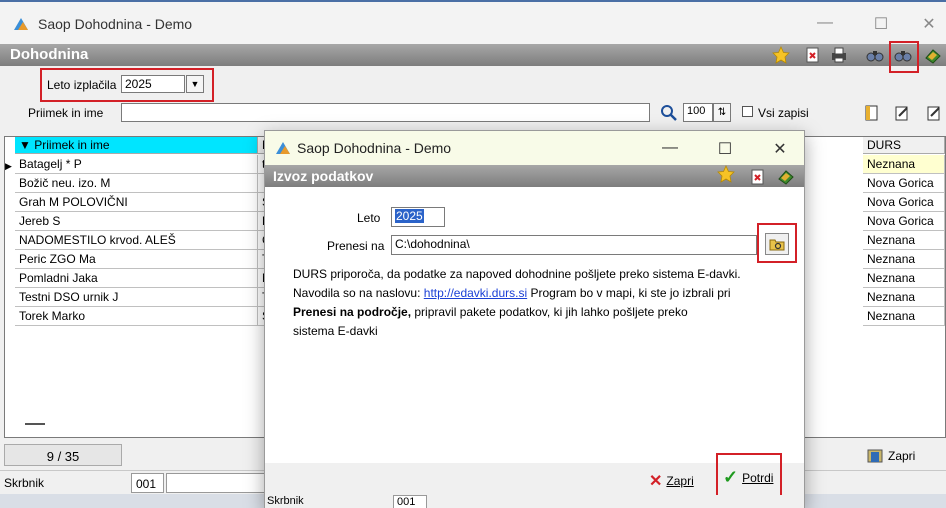 The width and height of the screenshot is (946, 508). What do you see at coordinates (534, 176) in the screenshot?
I see `dialog-section-header: Izvoz podatkov` at bounding box center [534, 176].